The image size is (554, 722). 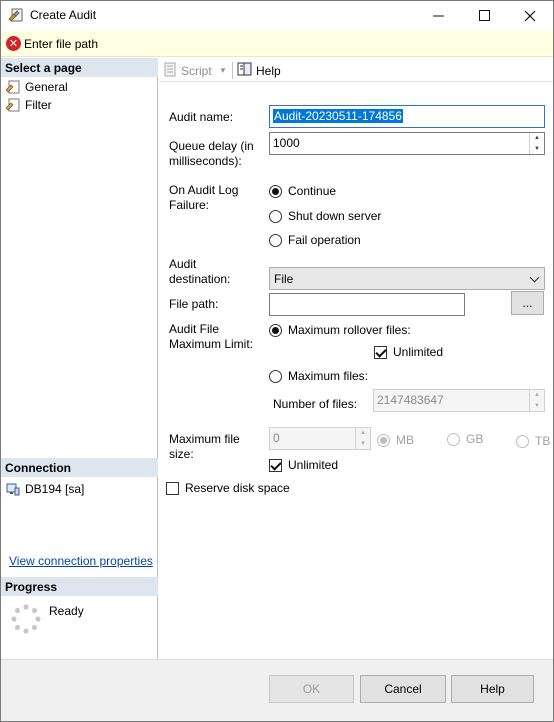 What do you see at coordinates (61, 44) in the screenshot?
I see `error-message: Enter file path` at bounding box center [61, 44].